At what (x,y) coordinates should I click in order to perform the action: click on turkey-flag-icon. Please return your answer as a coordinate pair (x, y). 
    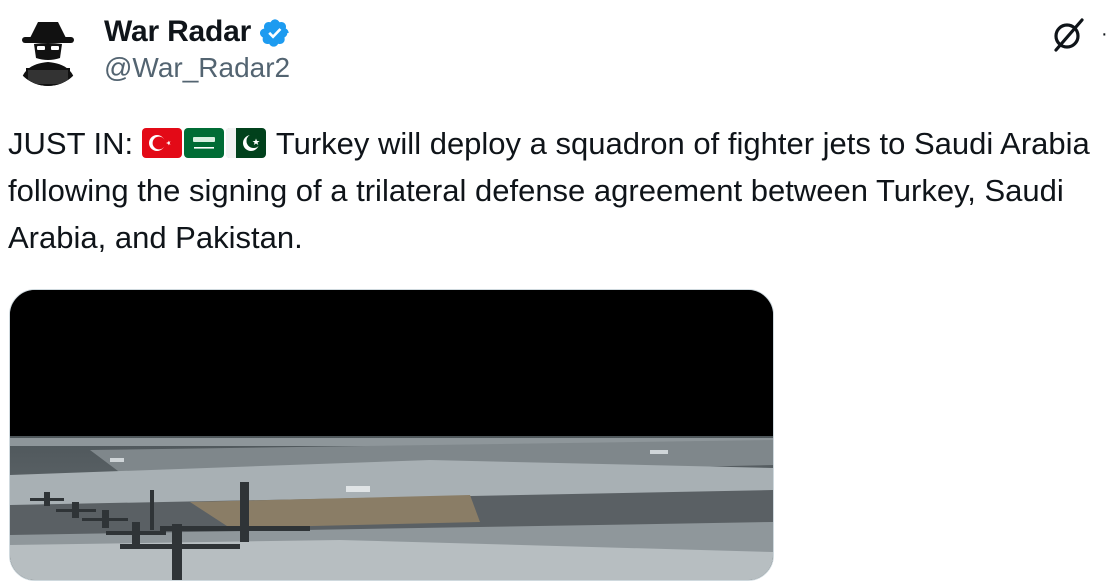
    Looking at the image, I should click on (161, 143).